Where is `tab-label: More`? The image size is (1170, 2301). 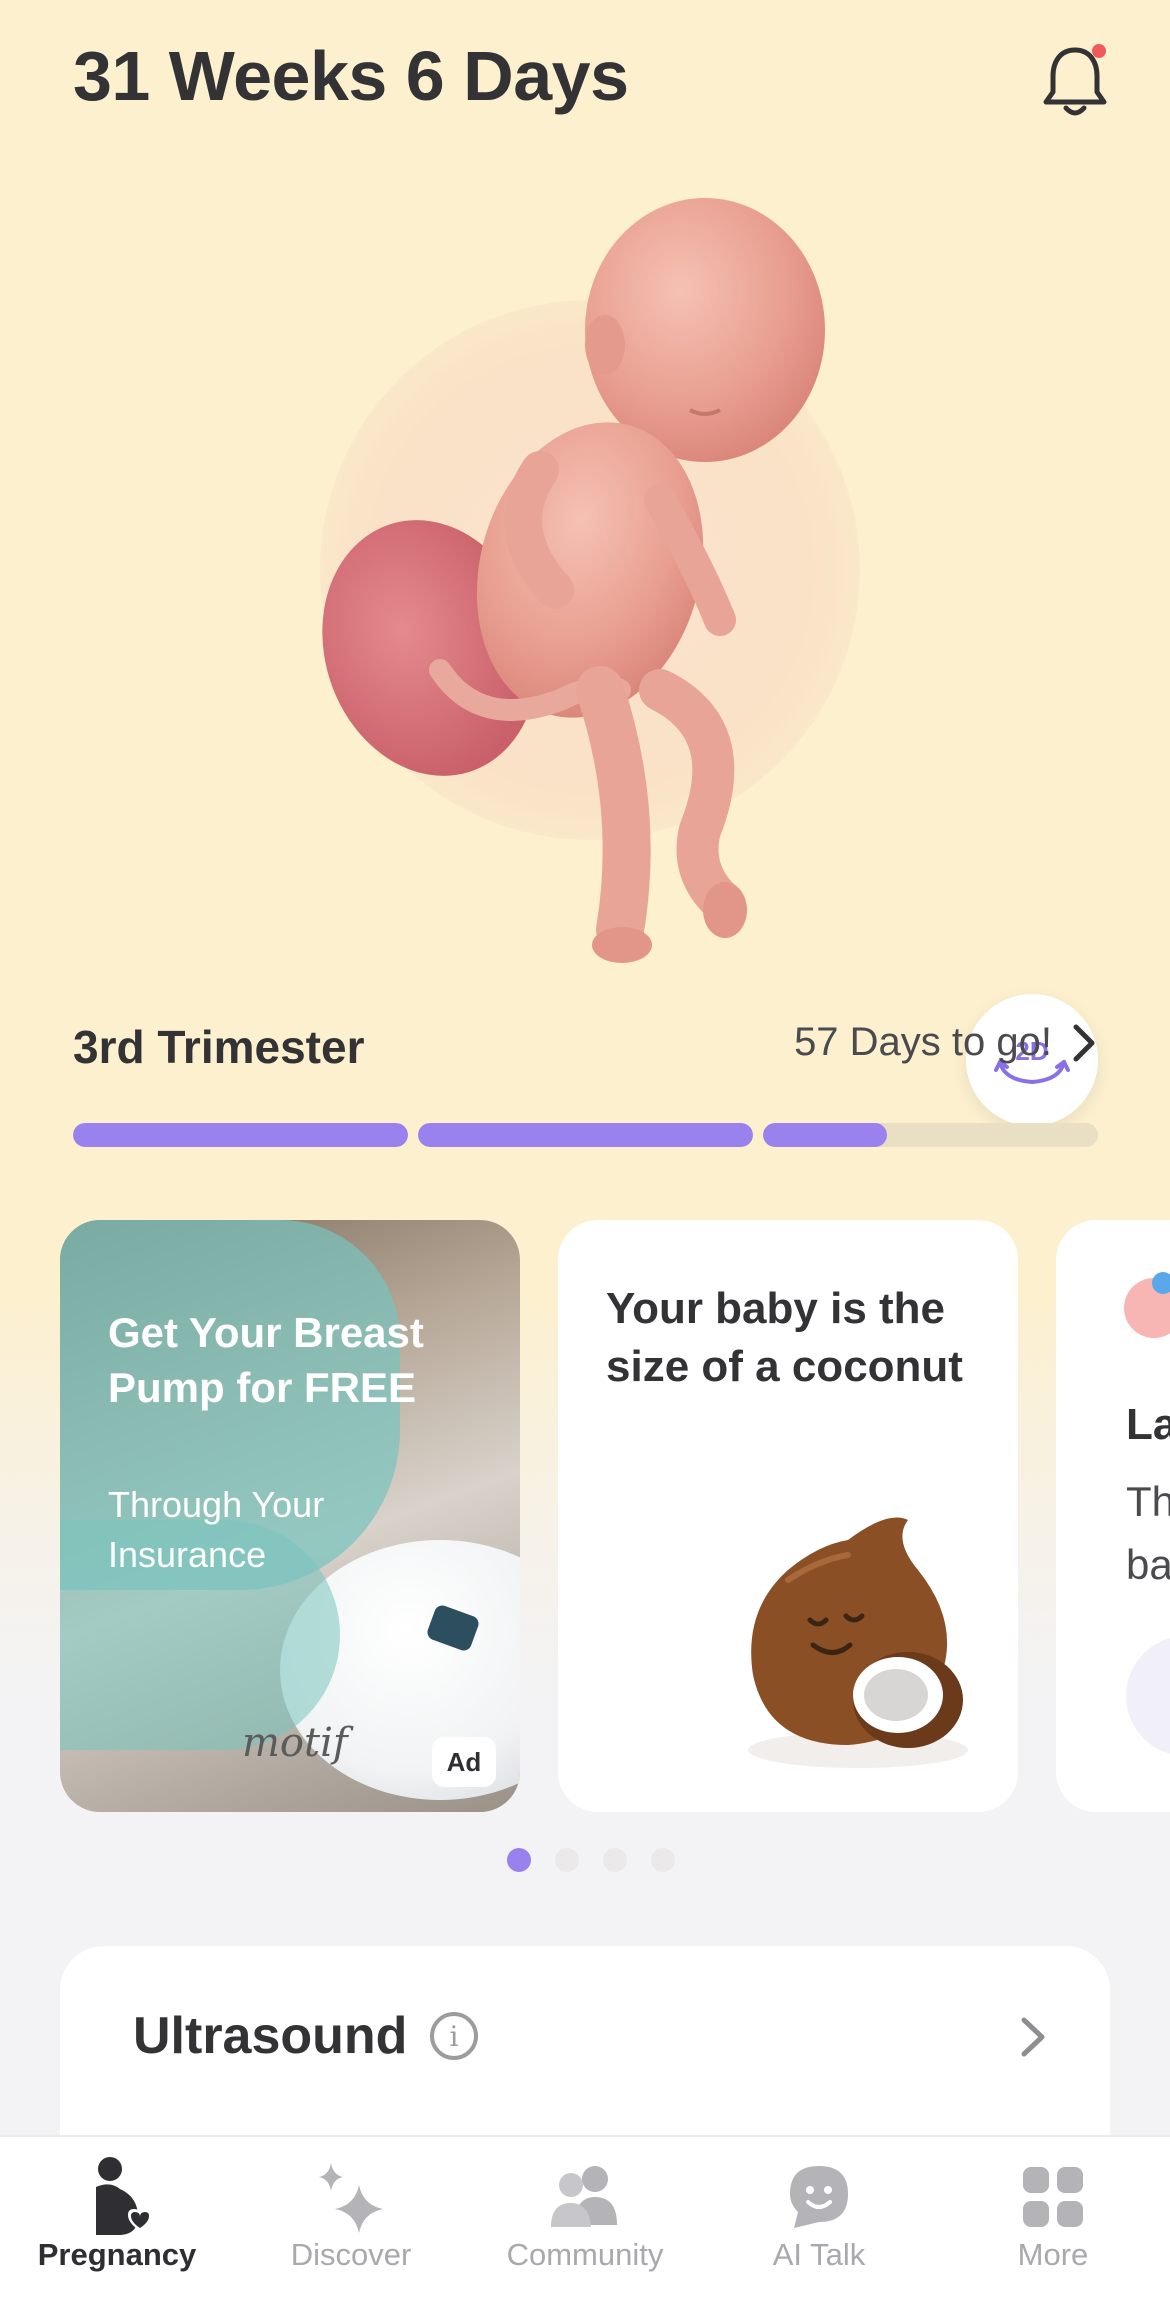 tab-label: More is located at coordinates (1053, 2254).